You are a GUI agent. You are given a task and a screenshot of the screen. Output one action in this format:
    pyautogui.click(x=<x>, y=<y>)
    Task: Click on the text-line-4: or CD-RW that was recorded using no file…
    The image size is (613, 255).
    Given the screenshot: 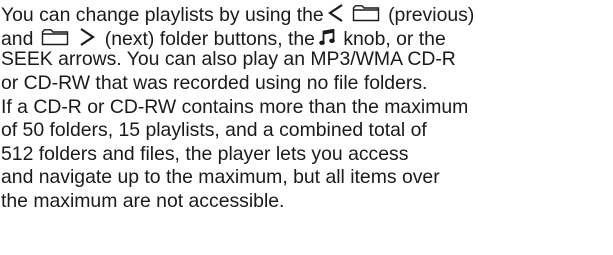 What is the action you would take?
    pyautogui.click(x=214, y=83)
    